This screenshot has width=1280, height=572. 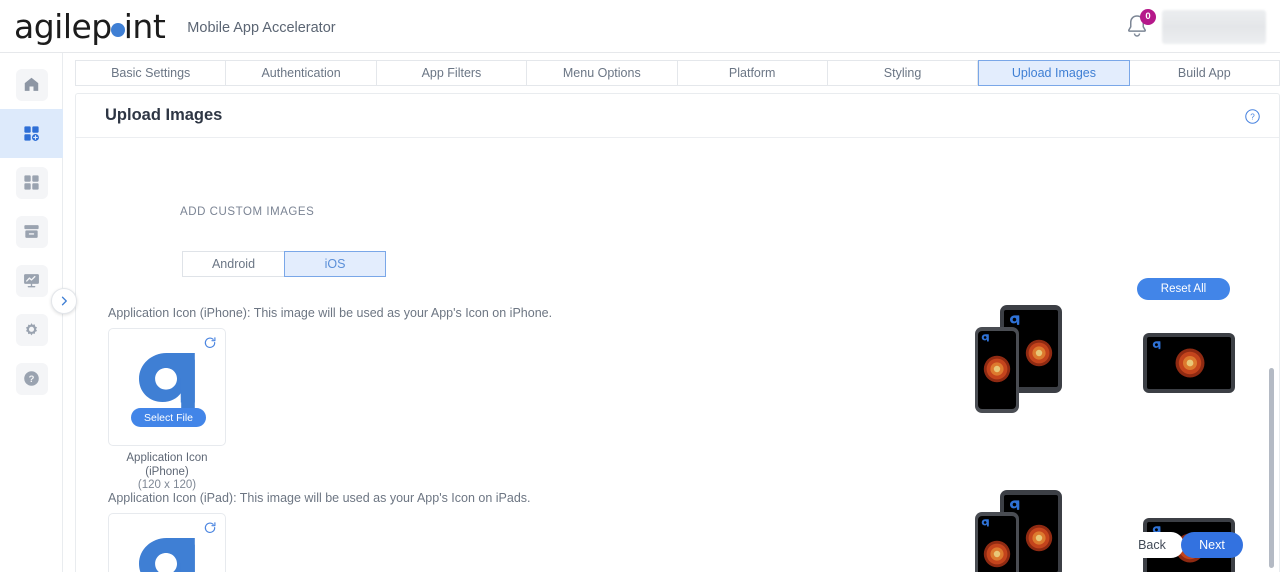 I want to click on sidebar-item-app-builder, so click(x=31, y=133).